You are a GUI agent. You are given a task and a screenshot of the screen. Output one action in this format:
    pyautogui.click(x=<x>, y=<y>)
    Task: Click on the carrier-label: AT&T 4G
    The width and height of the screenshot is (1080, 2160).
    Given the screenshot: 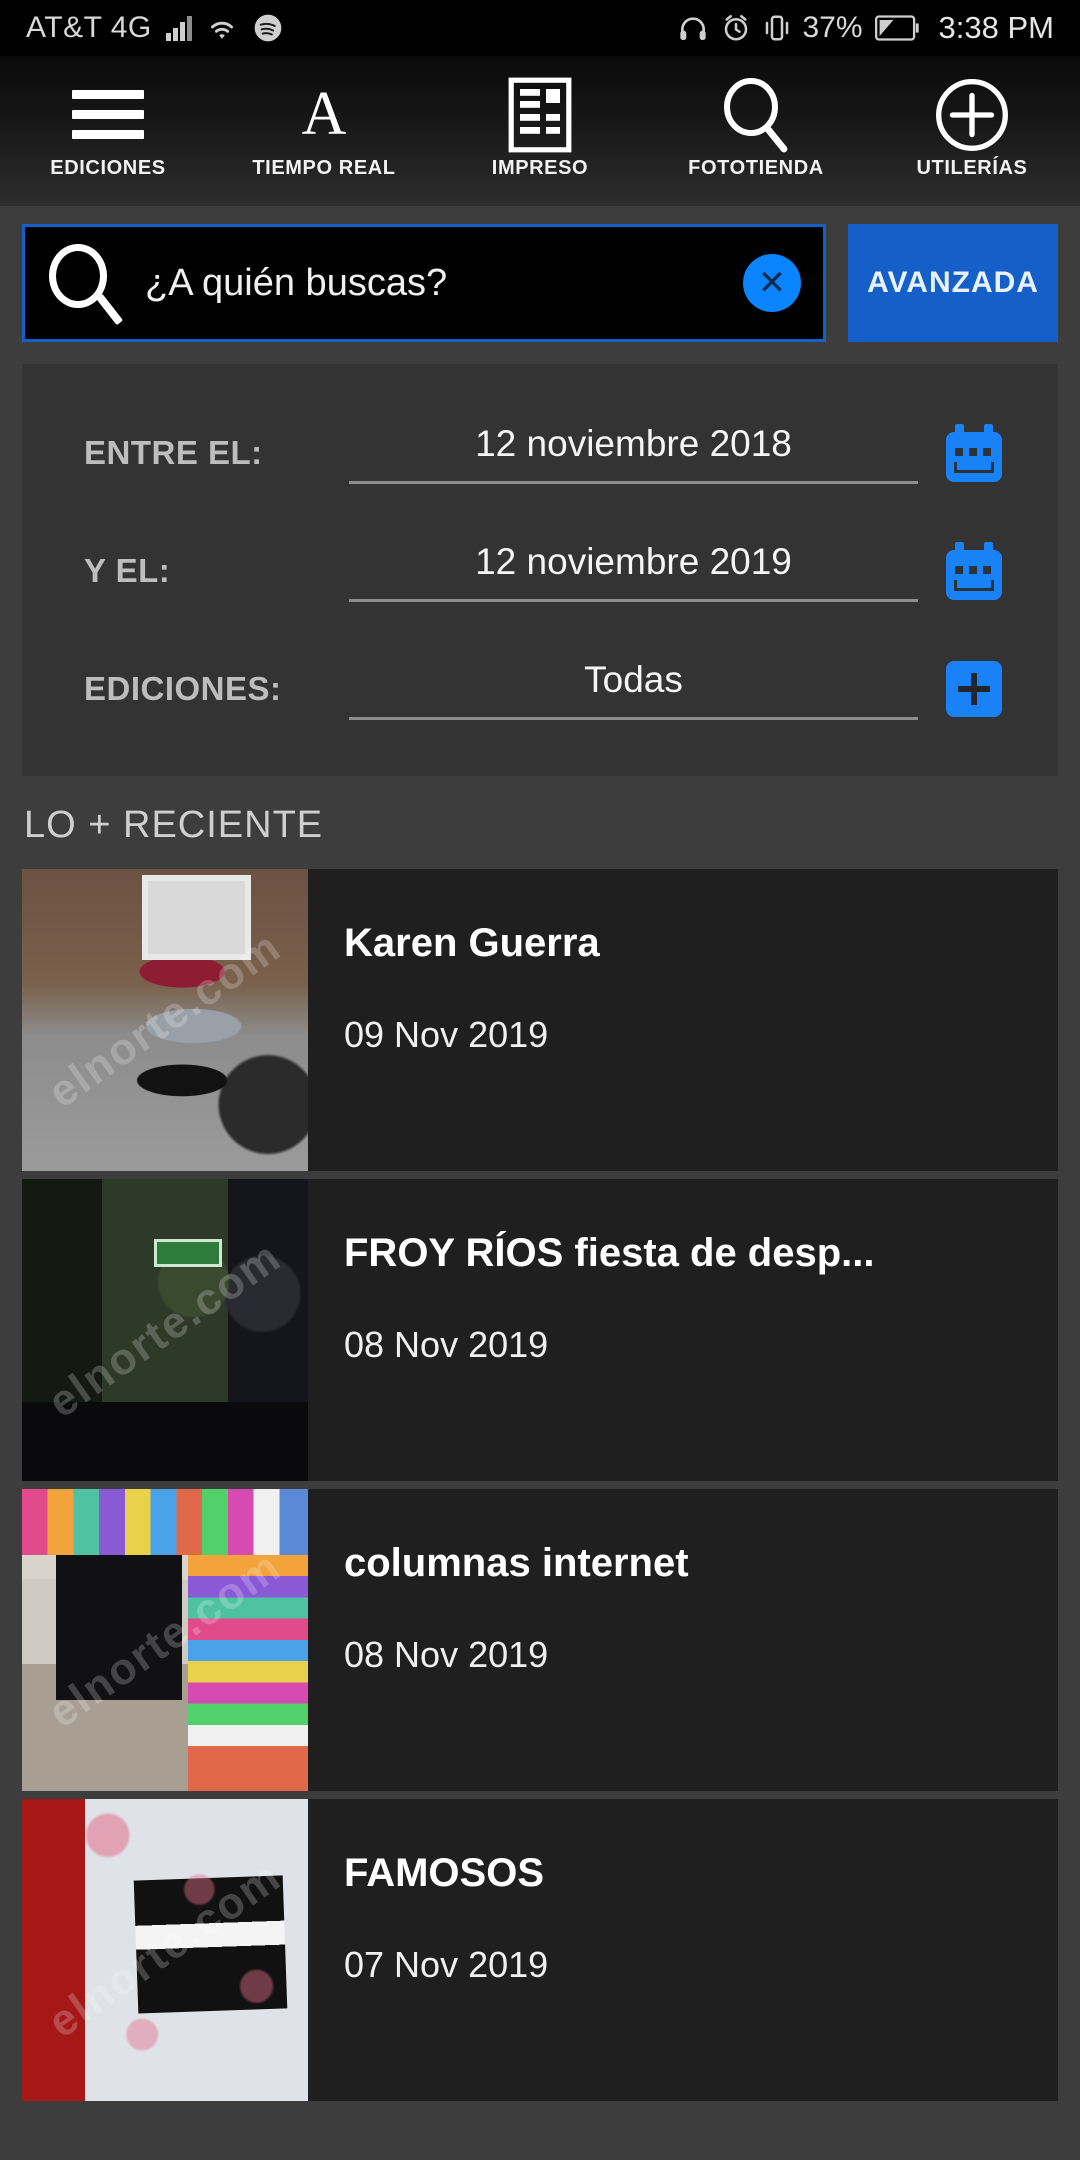 What is the action you would take?
    pyautogui.click(x=89, y=27)
    